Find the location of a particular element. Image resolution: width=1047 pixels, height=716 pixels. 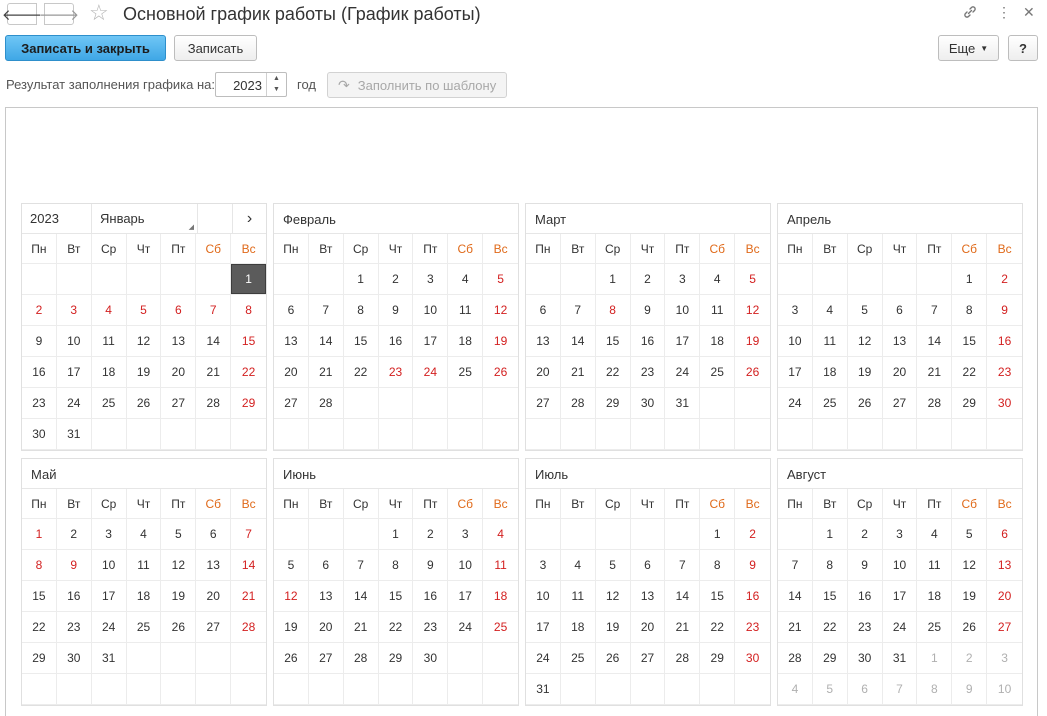

save-and-close-button: Записать и закрыть is located at coordinates (85, 48).